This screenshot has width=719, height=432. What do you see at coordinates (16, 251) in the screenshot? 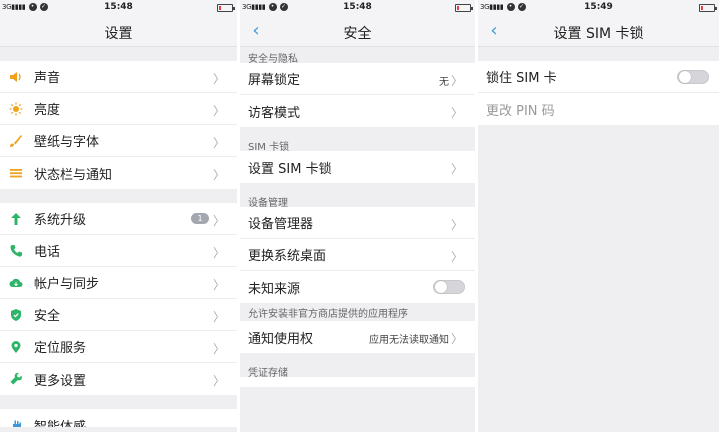
I see `phone-icon` at bounding box center [16, 251].